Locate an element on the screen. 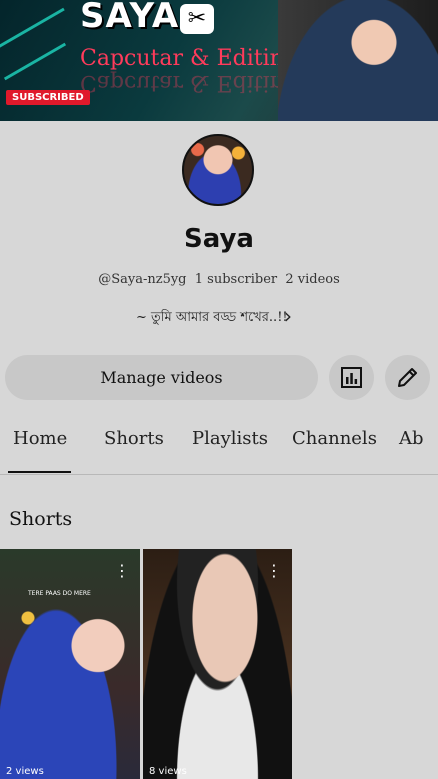 This screenshot has width=438, height=779. capcut-logo-icon: ✂ is located at coordinates (197, 19).